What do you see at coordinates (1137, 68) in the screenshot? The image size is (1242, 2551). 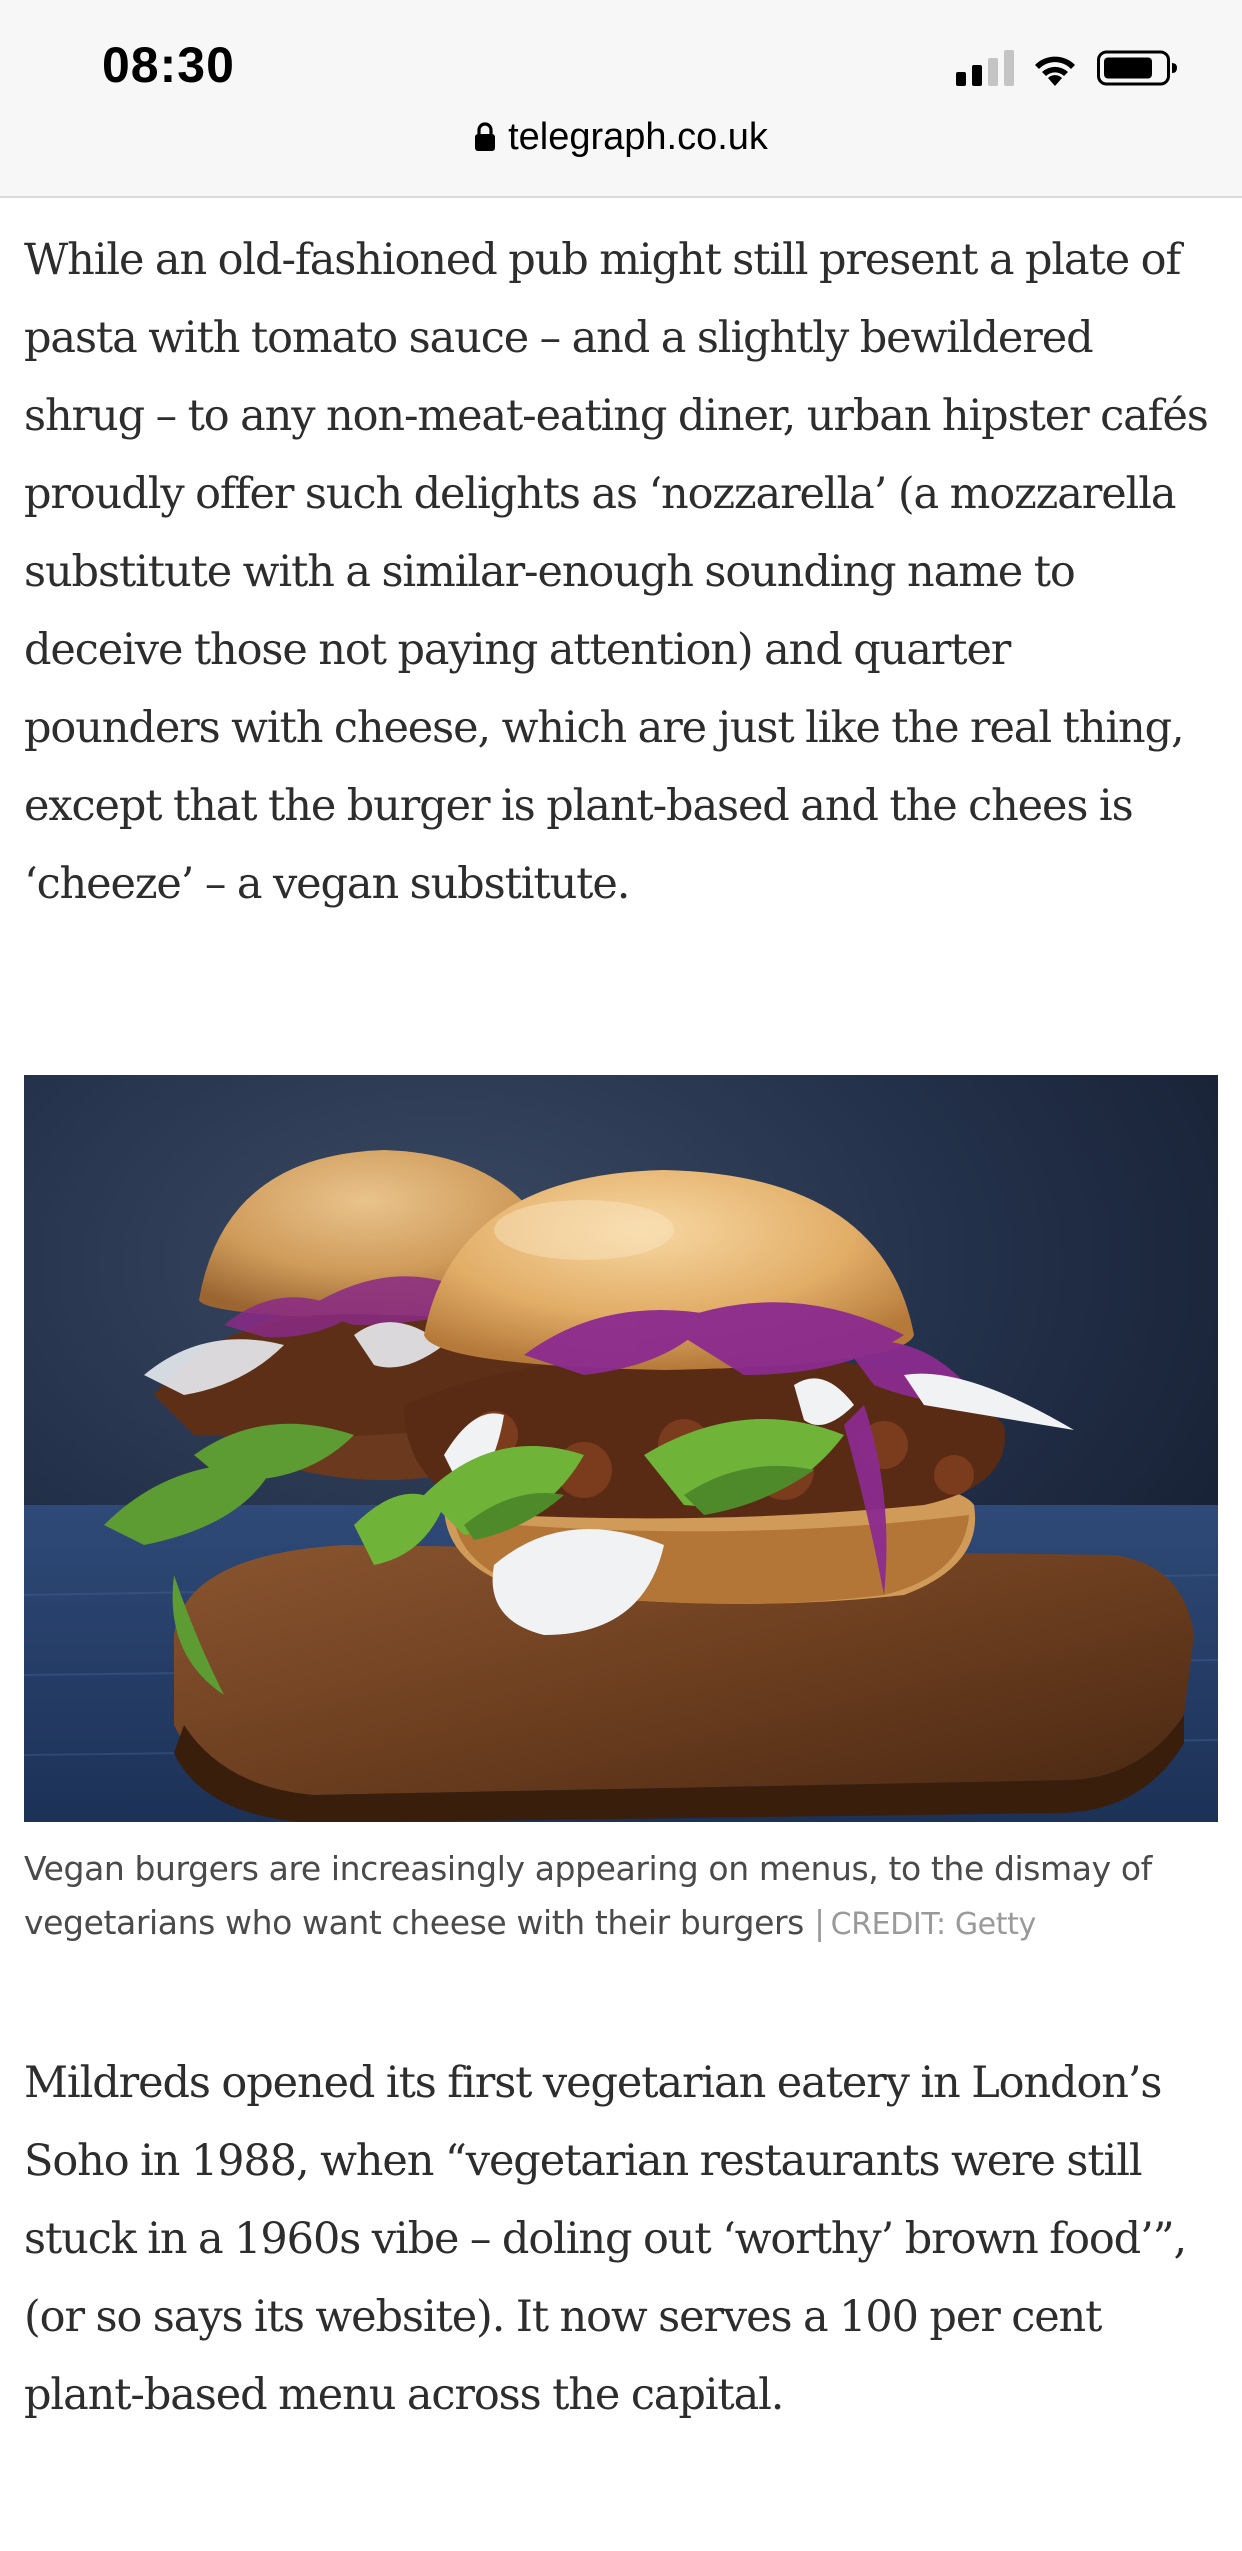 I see `battery-icon` at bounding box center [1137, 68].